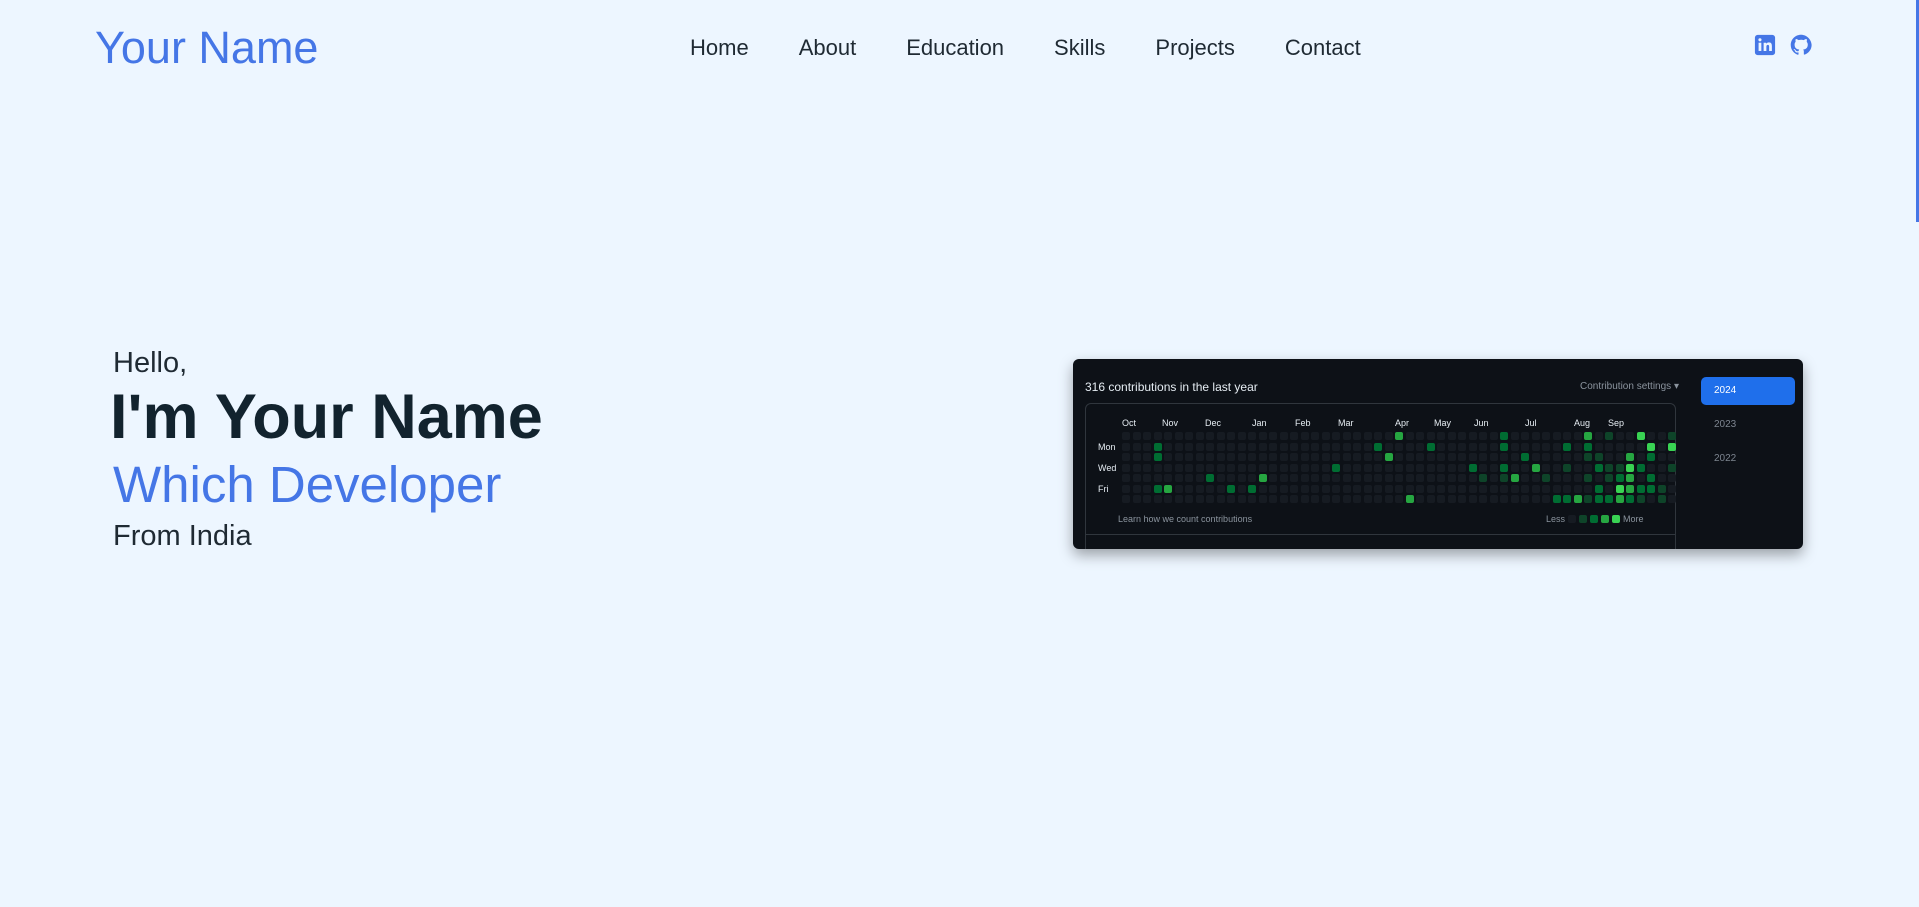 The image size is (1919, 907). What do you see at coordinates (1748, 391) in the screenshot?
I see `year-button-2024: 2024` at bounding box center [1748, 391].